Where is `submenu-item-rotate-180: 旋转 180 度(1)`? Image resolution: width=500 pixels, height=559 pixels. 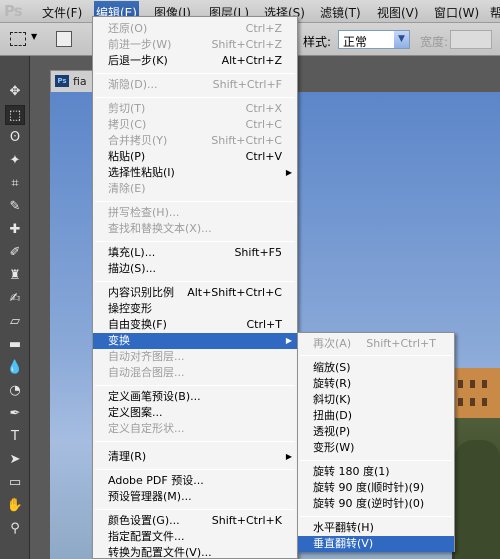 submenu-item-rotate-180: 旋转 180 度(1) is located at coordinates (376, 472).